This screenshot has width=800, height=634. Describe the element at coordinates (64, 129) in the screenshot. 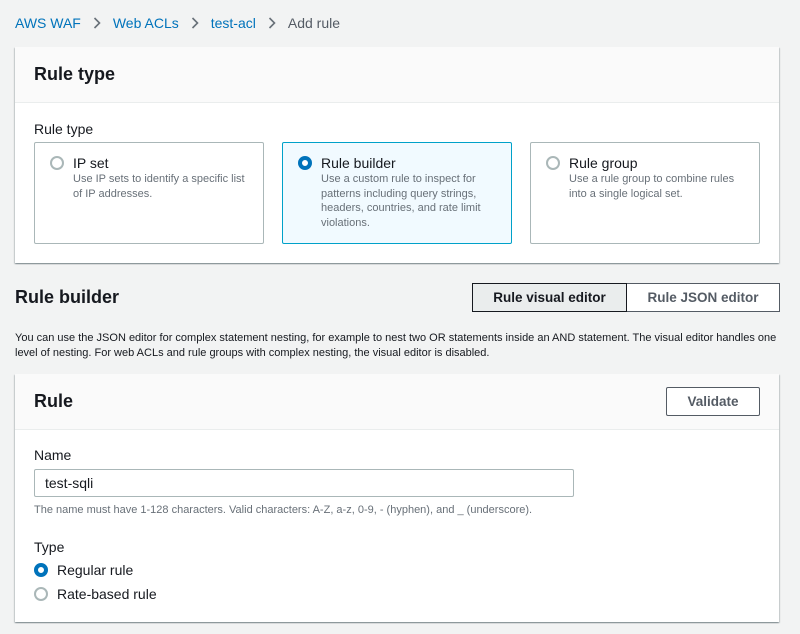

I see `rule-type-field-label: Rule type` at that location.